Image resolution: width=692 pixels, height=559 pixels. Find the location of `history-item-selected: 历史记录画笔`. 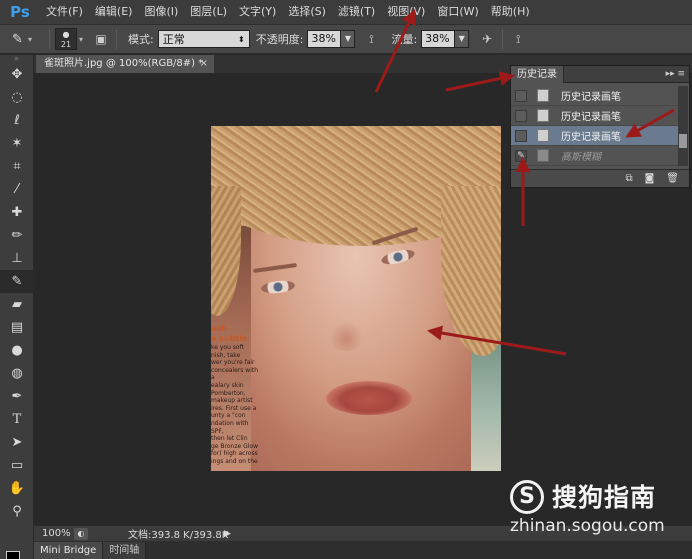

history-item-selected: 历史记录画笔 is located at coordinates (595, 136).